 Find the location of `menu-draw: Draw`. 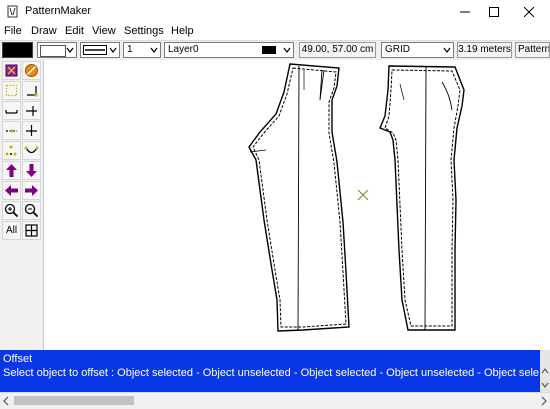

menu-draw: Draw is located at coordinates (44, 31).